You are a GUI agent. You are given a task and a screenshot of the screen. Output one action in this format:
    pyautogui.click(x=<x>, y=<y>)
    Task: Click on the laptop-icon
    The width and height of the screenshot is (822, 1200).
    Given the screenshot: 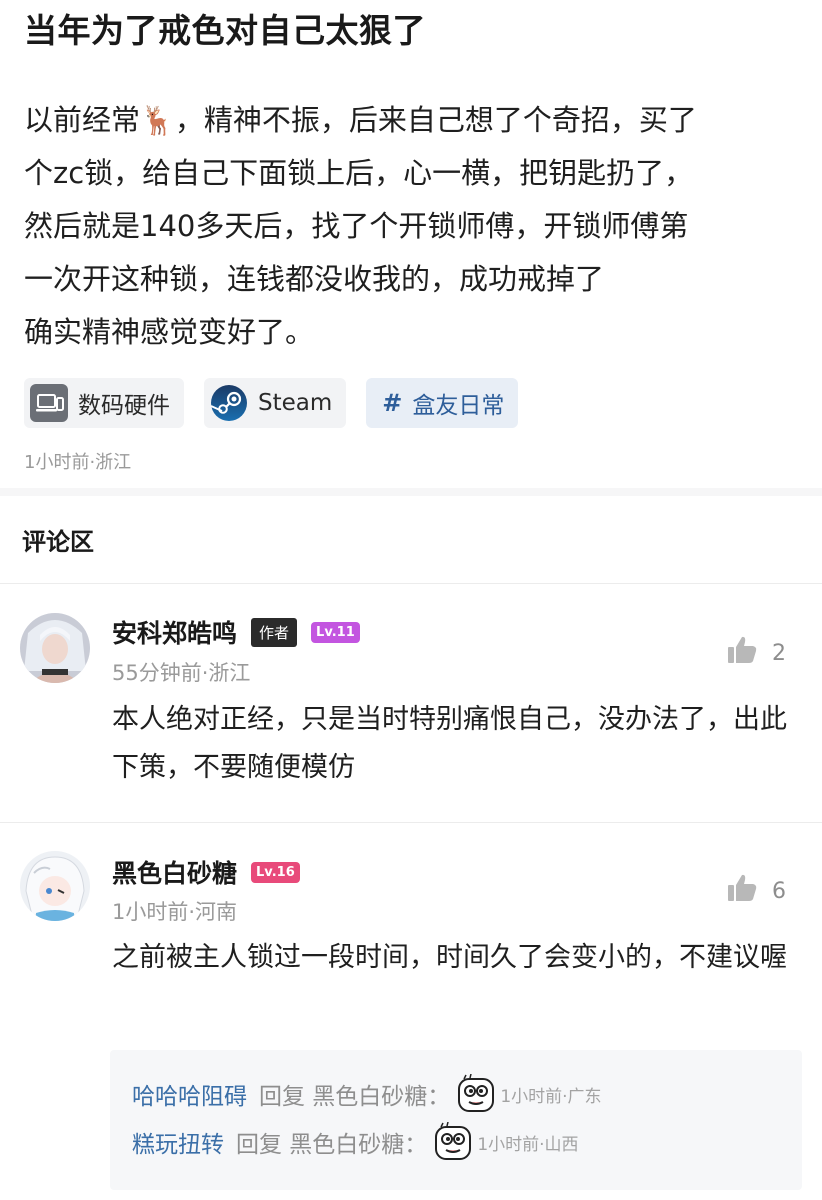 What is the action you would take?
    pyautogui.click(x=49, y=403)
    